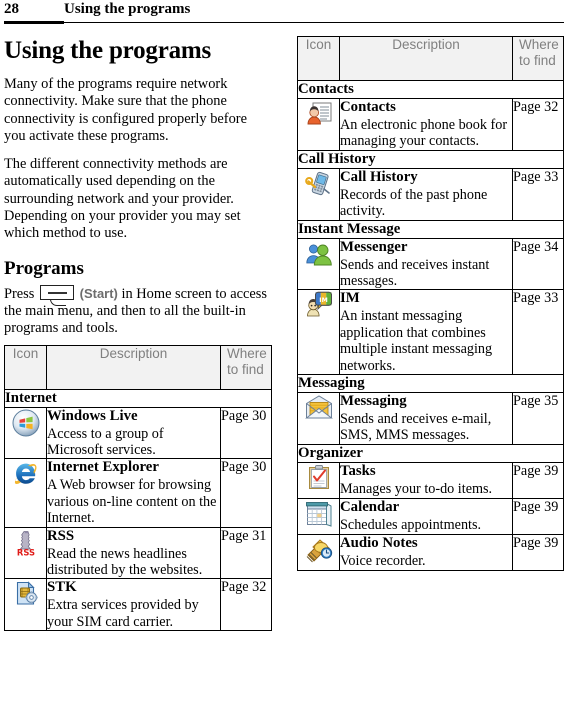 The image size is (568, 717). I want to click on header-where-line1: Where, so click(247, 353).